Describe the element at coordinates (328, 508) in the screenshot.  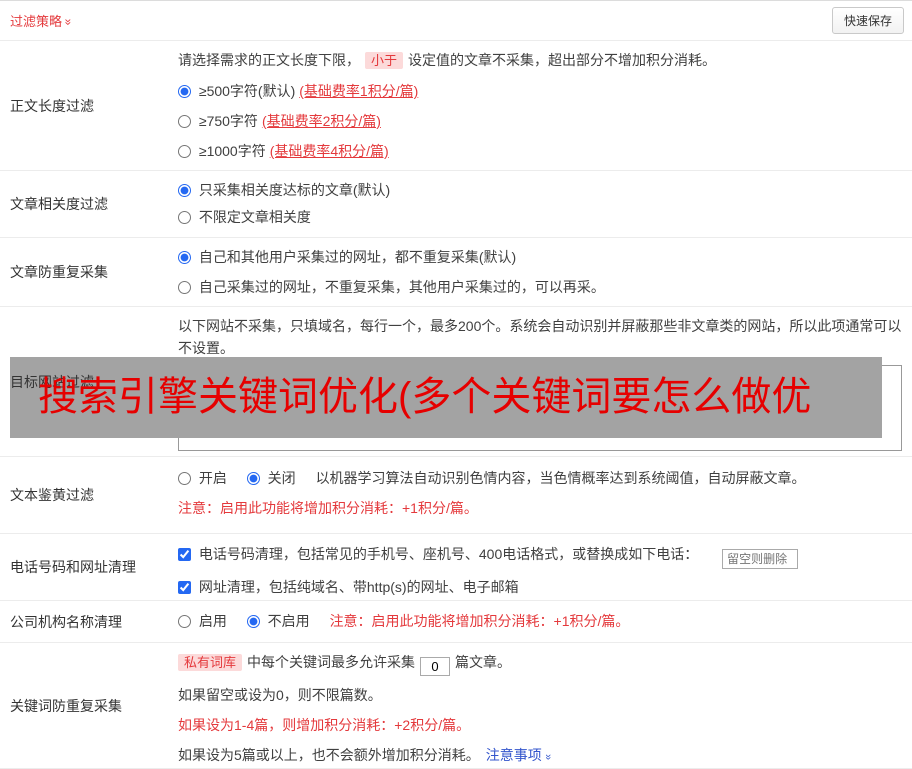
I see `porn-cost-note: 注意：启用此功能将增加积分消耗：+1积分/篇。` at that location.